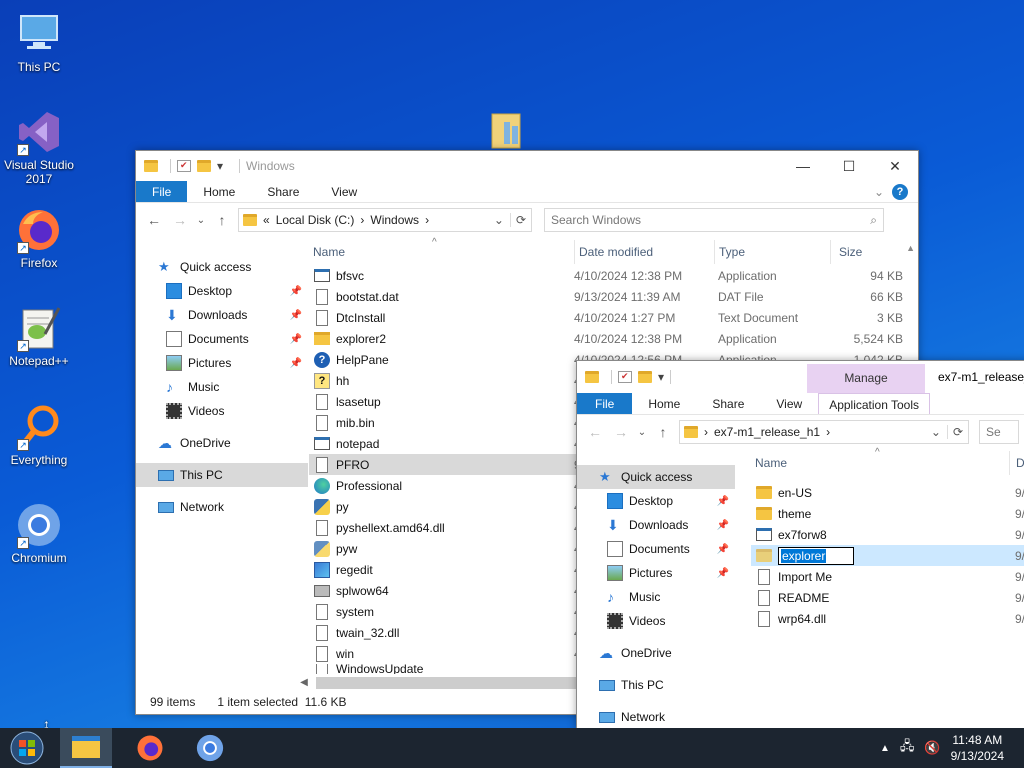 The width and height of the screenshot is (1024, 768). What do you see at coordinates (451, 682) in the screenshot?
I see `scrollbar-thumb` at bounding box center [451, 682].